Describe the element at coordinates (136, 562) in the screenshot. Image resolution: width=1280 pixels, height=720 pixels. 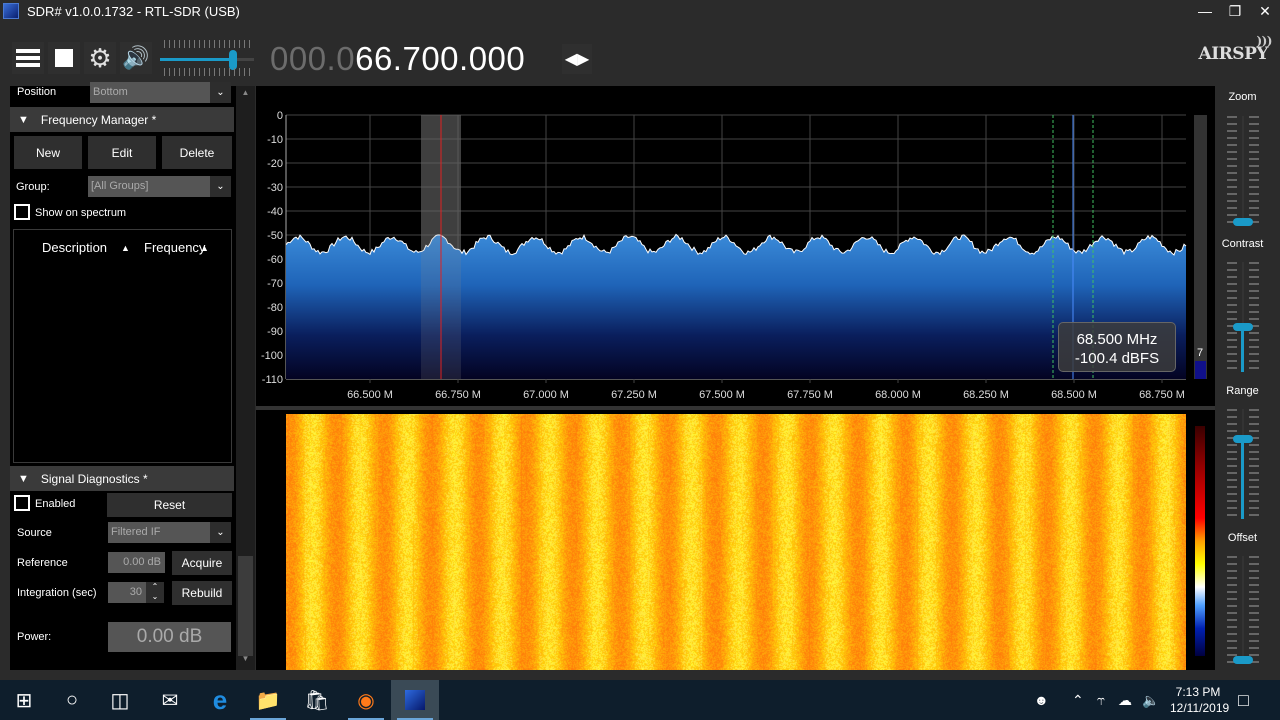
I see `reference-field: 0.00 dB` at that location.